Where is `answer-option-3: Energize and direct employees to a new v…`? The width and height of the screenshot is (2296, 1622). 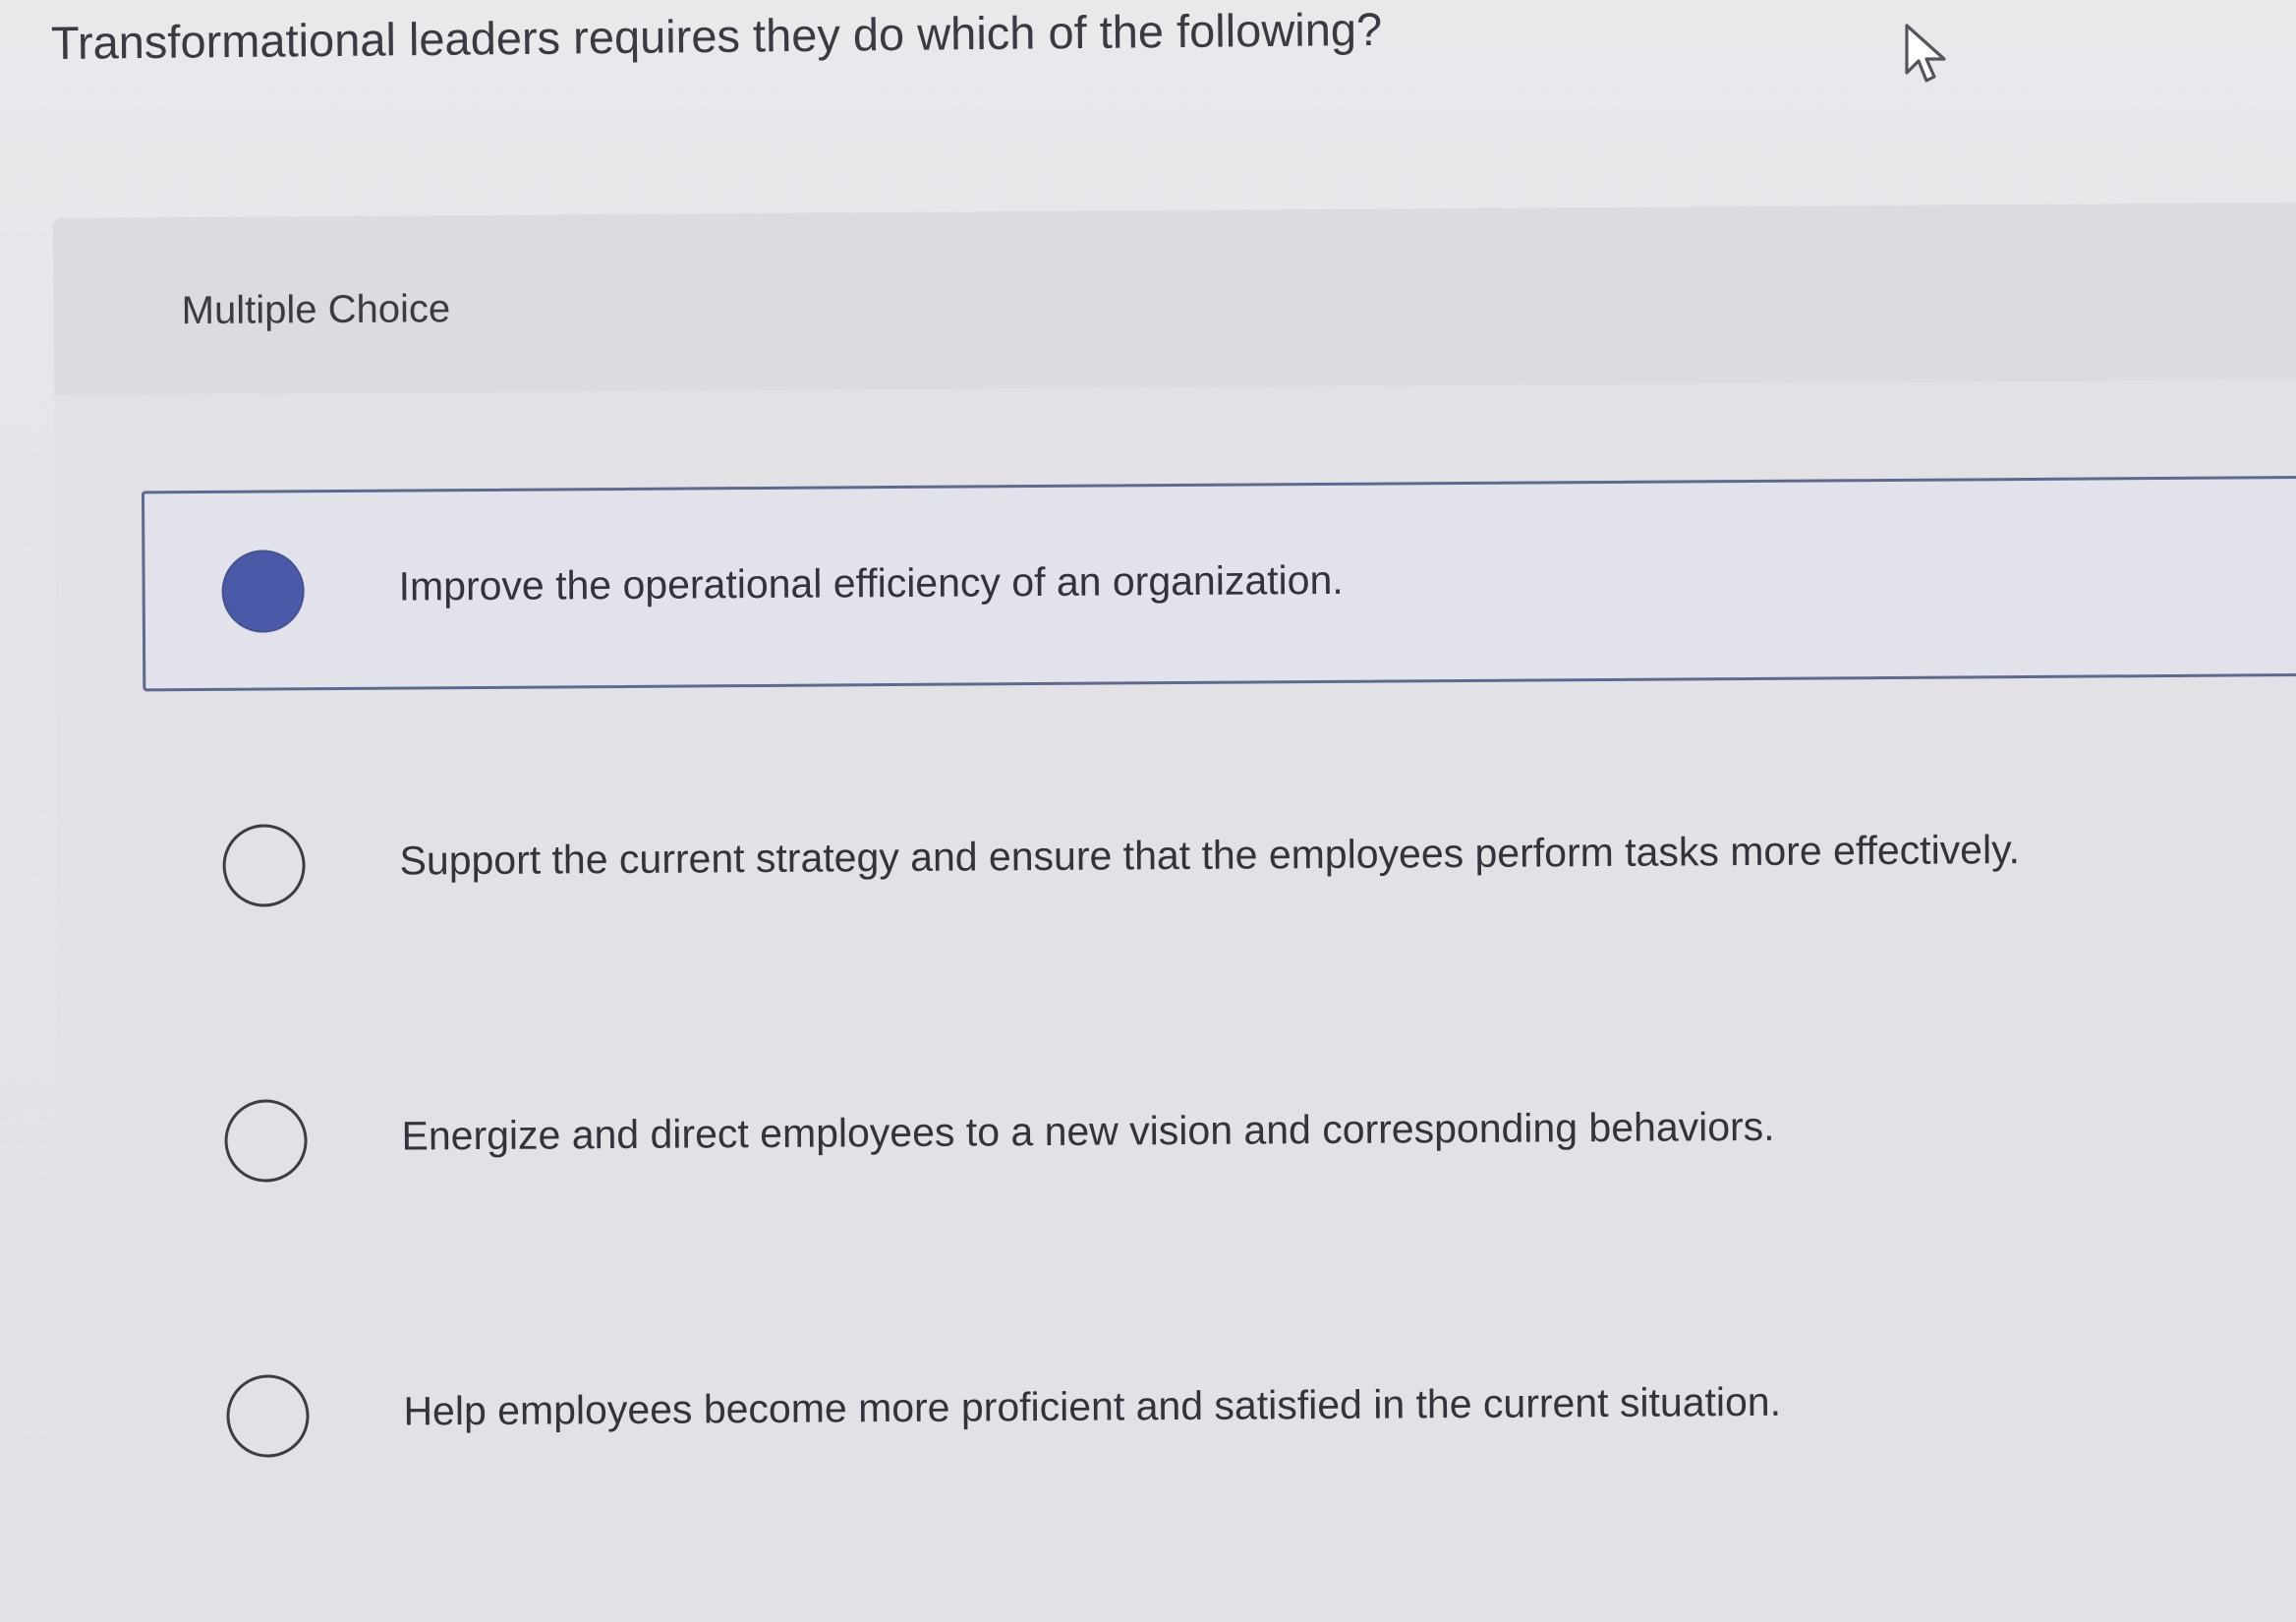
answer-option-3: Energize and direct employees to a new v… is located at coordinates (1220, 1134).